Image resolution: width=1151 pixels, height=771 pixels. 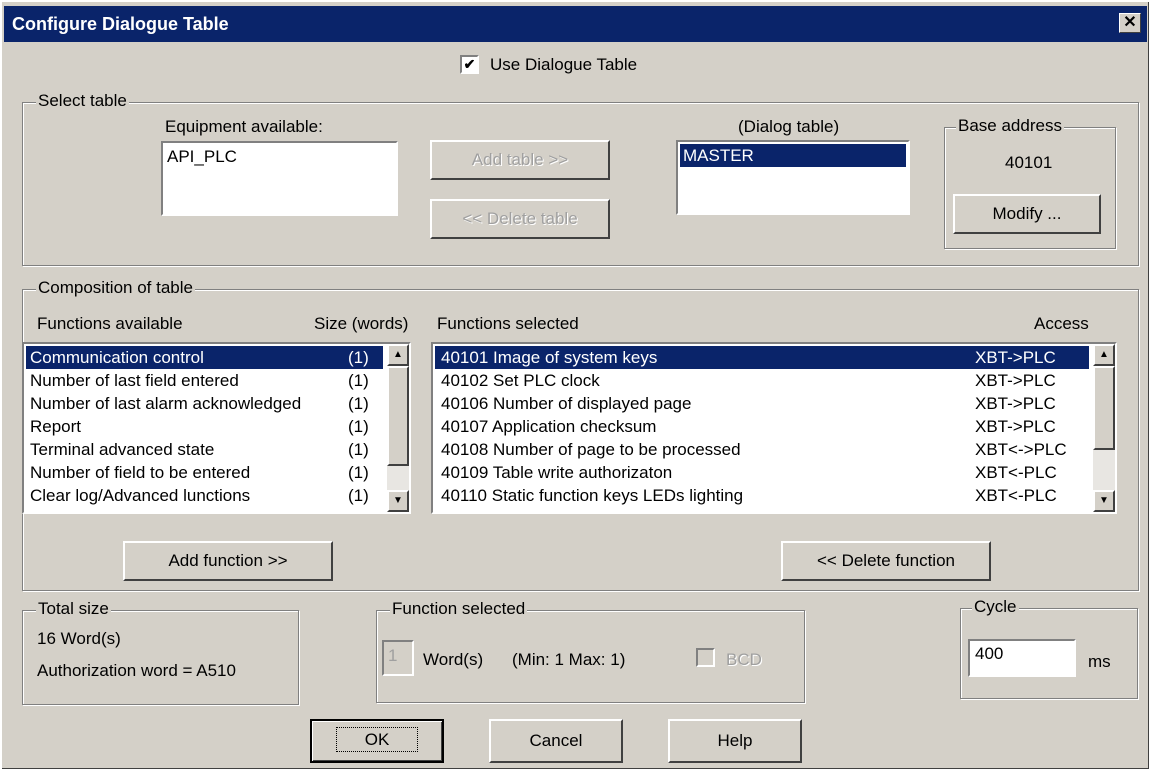 I want to click on list-item: Clear log/Advanced lunctions (1), so click(x=204, y=495).